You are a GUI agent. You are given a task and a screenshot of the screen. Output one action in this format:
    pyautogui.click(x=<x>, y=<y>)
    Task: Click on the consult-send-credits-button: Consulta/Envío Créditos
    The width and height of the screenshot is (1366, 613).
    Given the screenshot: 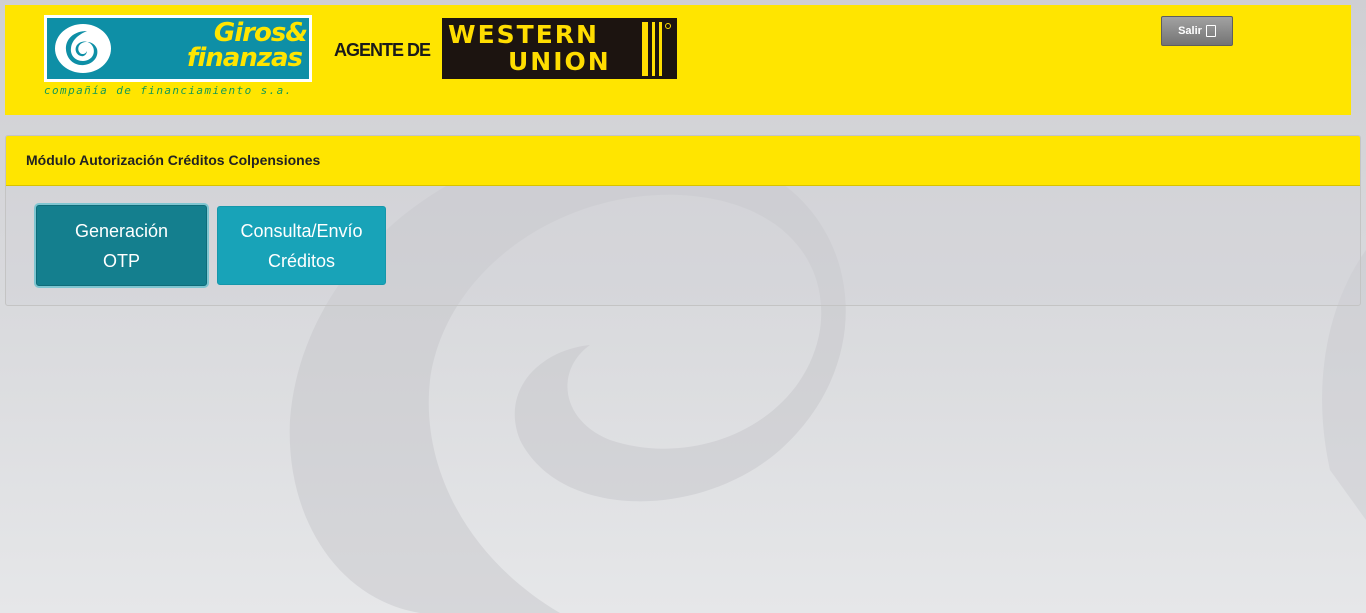 What is the action you would take?
    pyautogui.click(x=301, y=245)
    